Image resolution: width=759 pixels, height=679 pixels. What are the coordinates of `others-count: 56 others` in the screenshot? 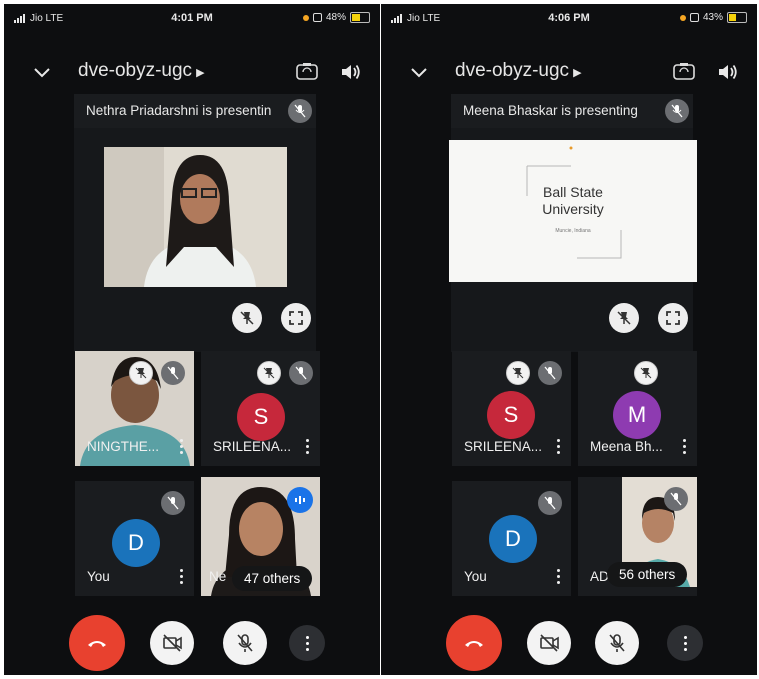 It's located at (647, 574).